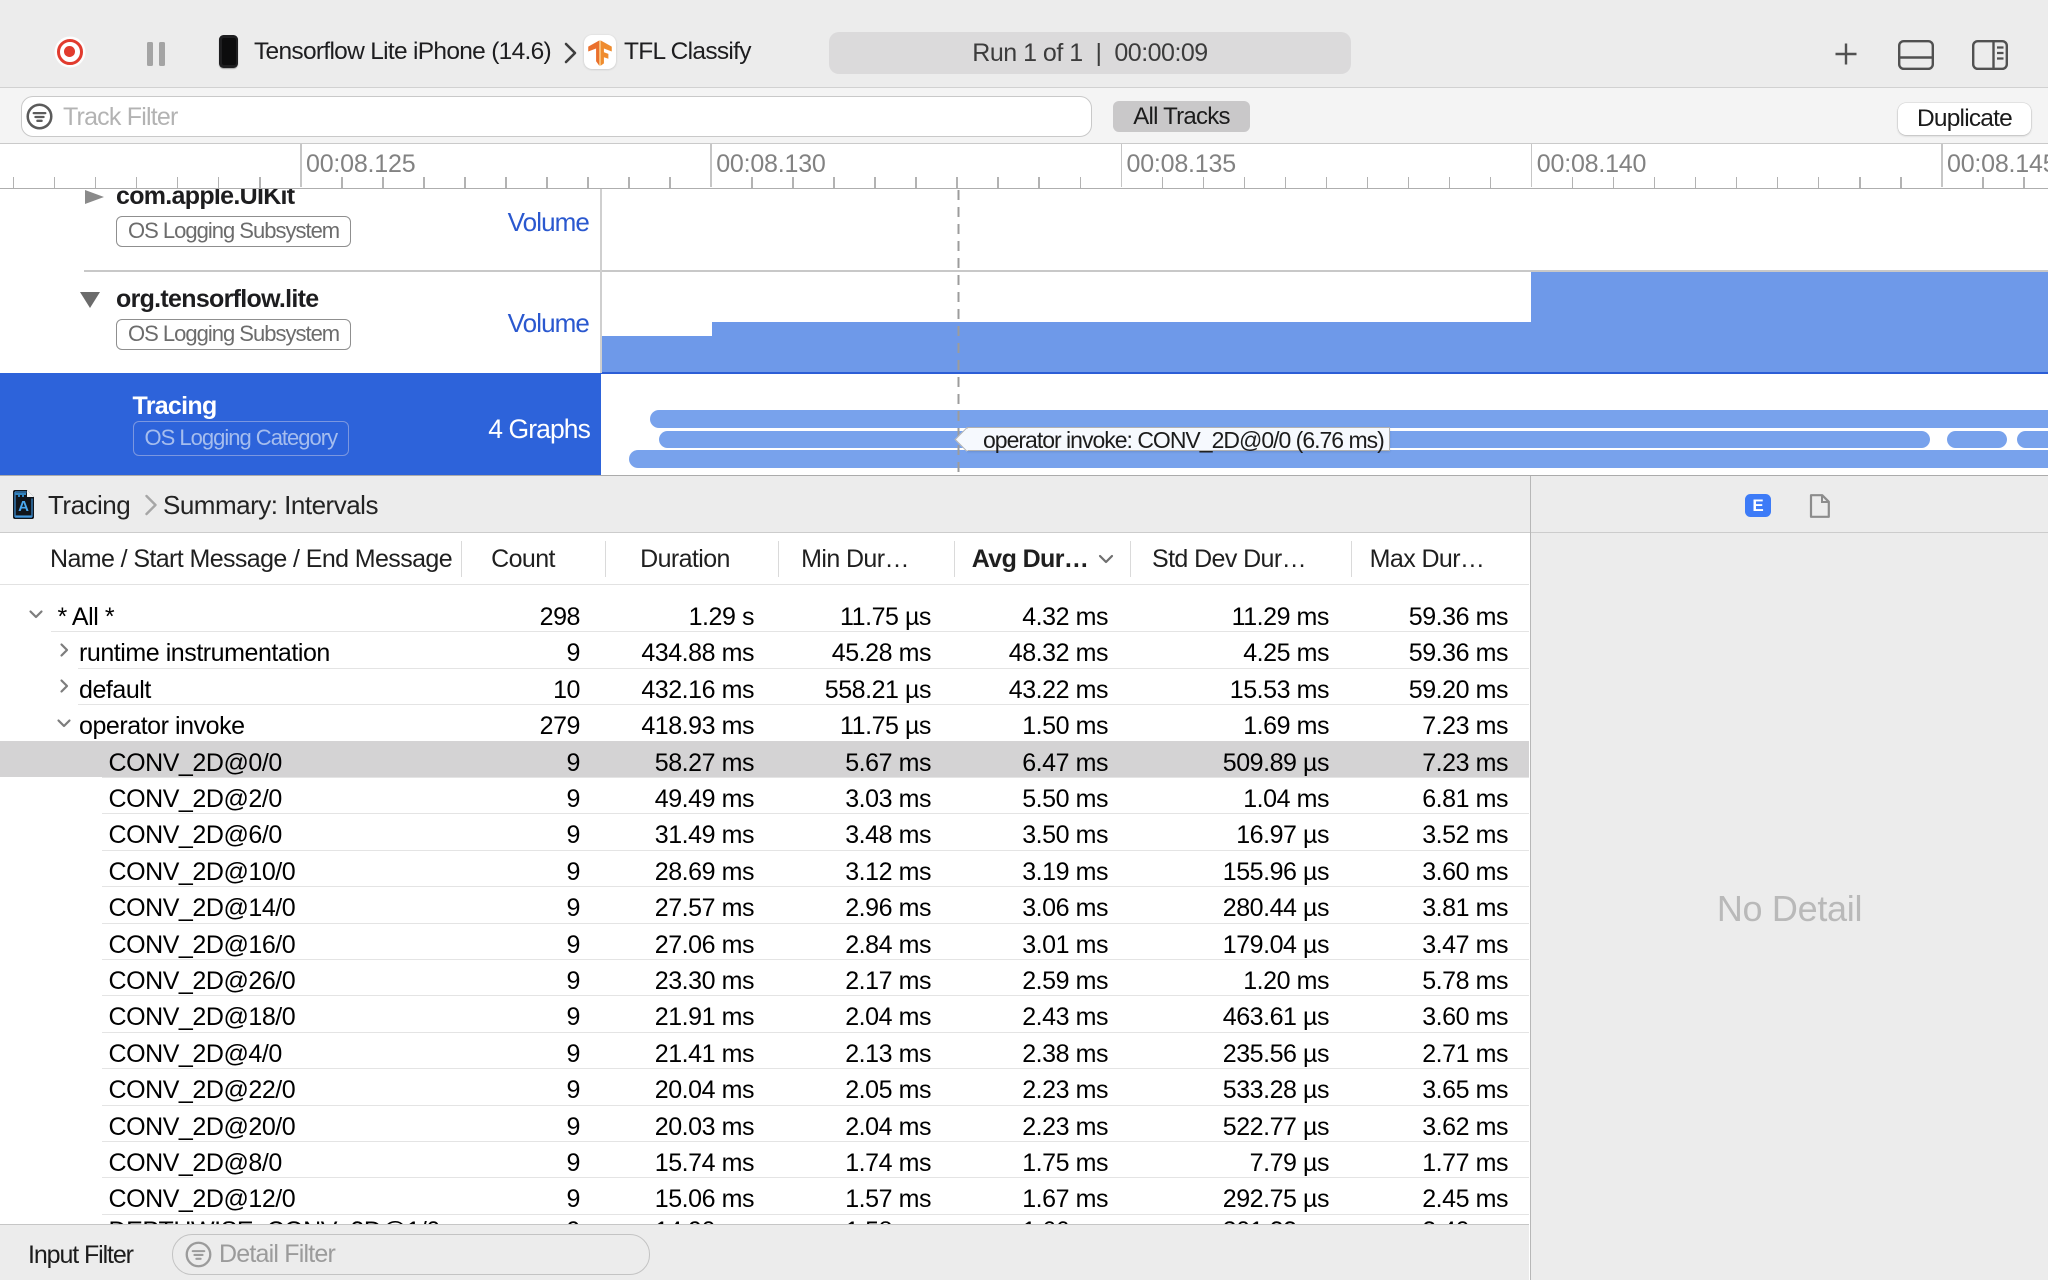 Image resolution: width=2048 pixels, height=1280 pixels. What do you see at coordinates (23, 506) in the screenshot?
I see `svg-text: A` at bounding box center [23, 506].